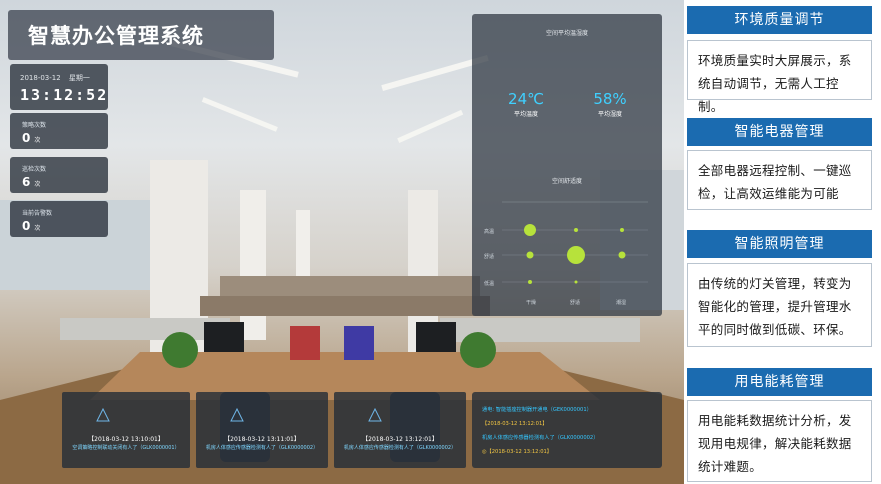 This screenshot has width=881, height=484. I want to click on stat-label: 巡检次数, so click(34, 169).